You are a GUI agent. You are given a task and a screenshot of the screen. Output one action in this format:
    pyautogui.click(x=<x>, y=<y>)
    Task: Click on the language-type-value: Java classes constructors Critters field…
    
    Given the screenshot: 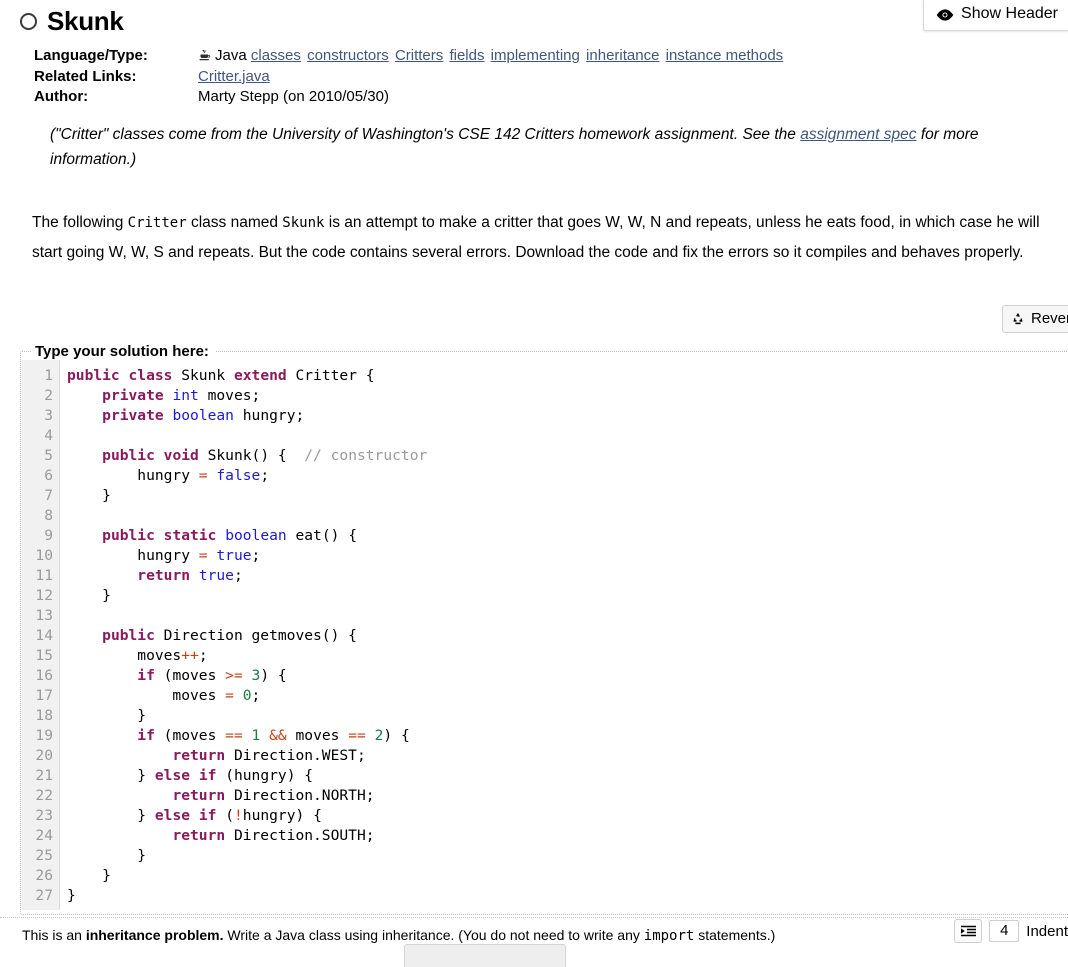 What is the action you would take?
    pyautogui.click(x=491, y=56)
    